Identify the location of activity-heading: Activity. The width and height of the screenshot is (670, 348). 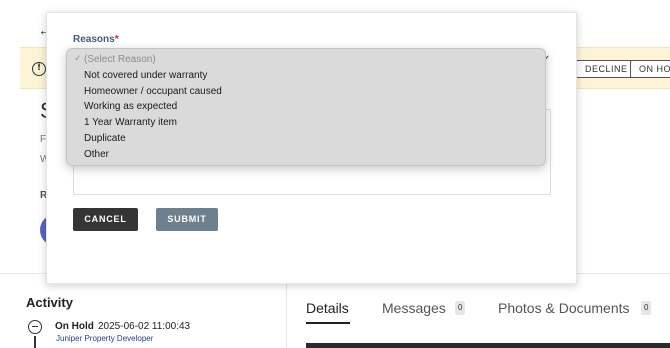
(49, 302).